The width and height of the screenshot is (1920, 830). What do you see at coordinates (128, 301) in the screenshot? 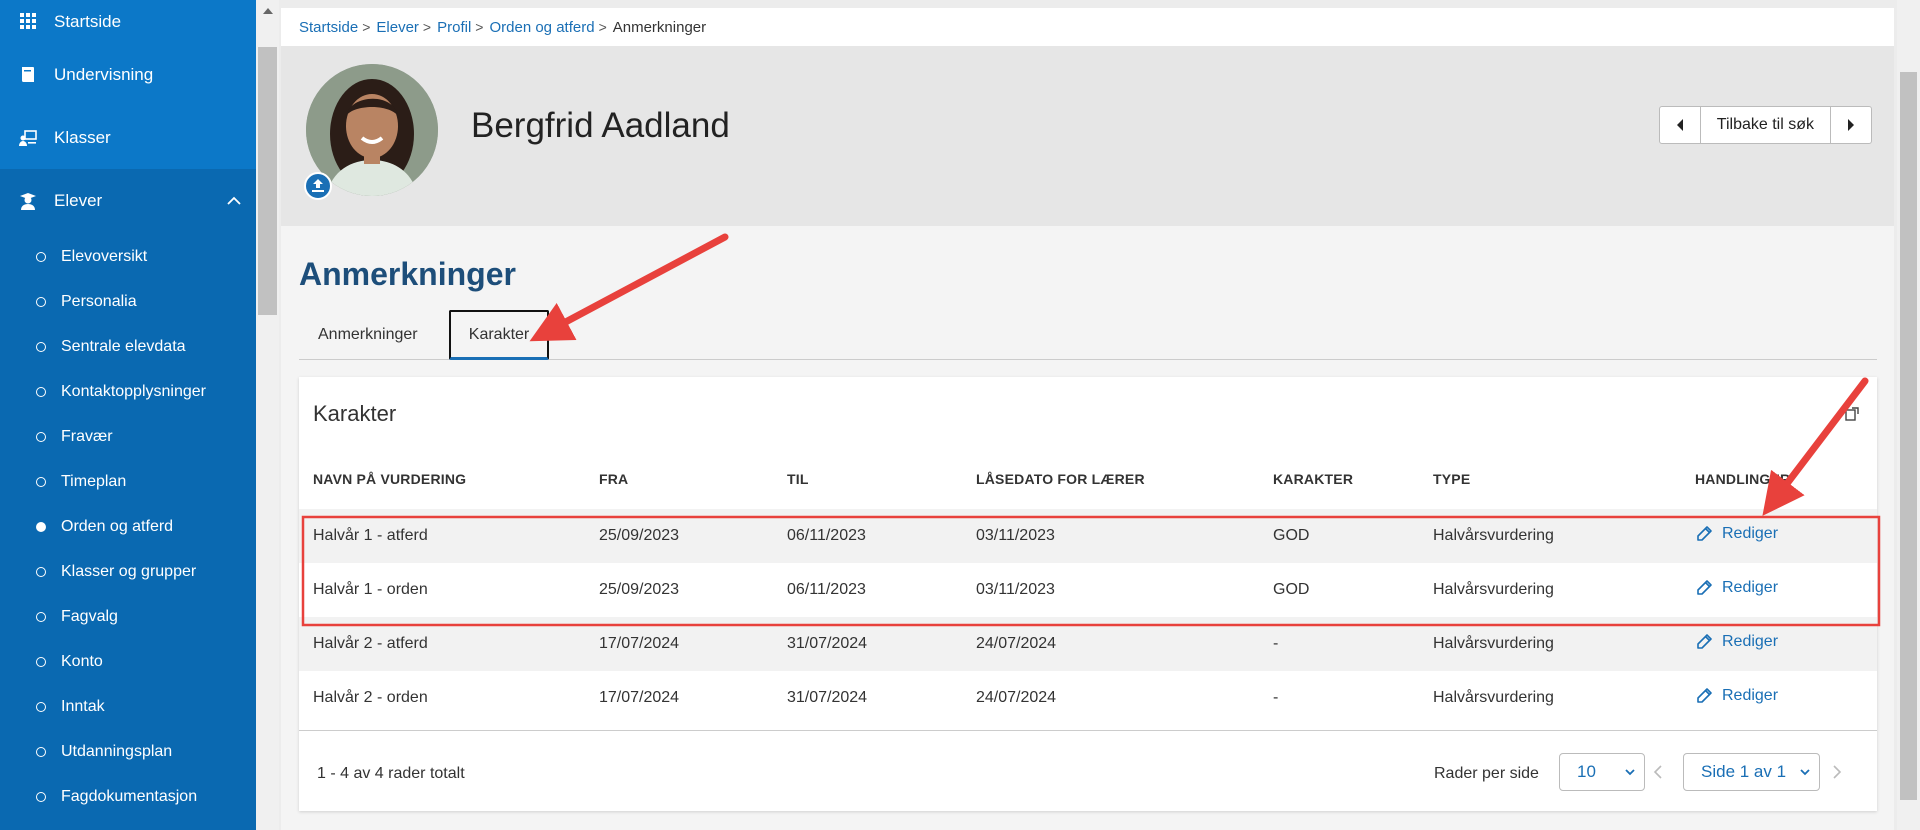
I see `sidebar-subitem-personalia: Personalia` at bounding box center [128, 301].